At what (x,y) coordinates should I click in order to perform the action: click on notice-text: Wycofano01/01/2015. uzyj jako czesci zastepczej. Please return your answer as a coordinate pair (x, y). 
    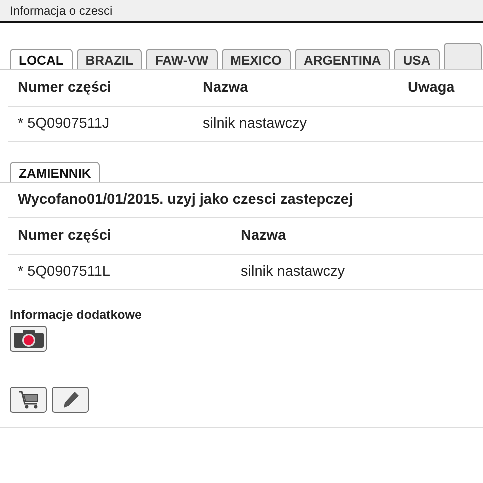
    Looking at the image, I should click on (186, 200).